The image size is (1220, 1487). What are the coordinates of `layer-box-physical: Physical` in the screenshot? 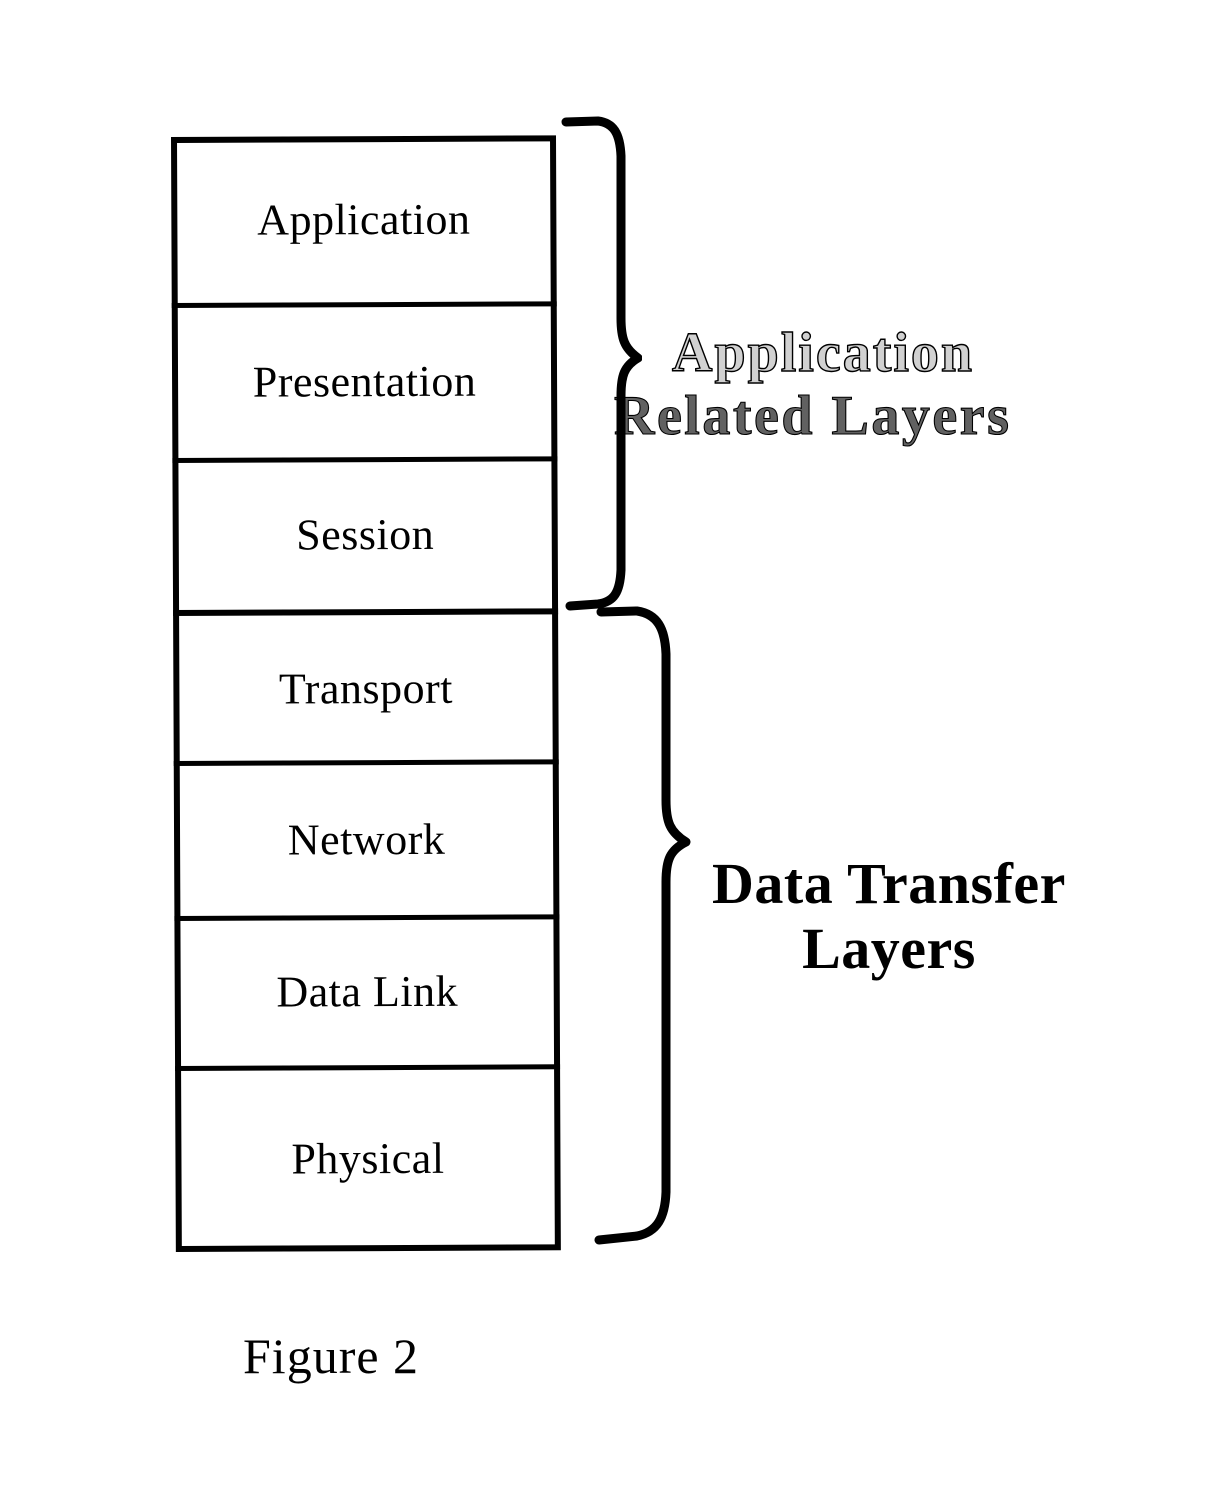 It's located at (368, 1159).